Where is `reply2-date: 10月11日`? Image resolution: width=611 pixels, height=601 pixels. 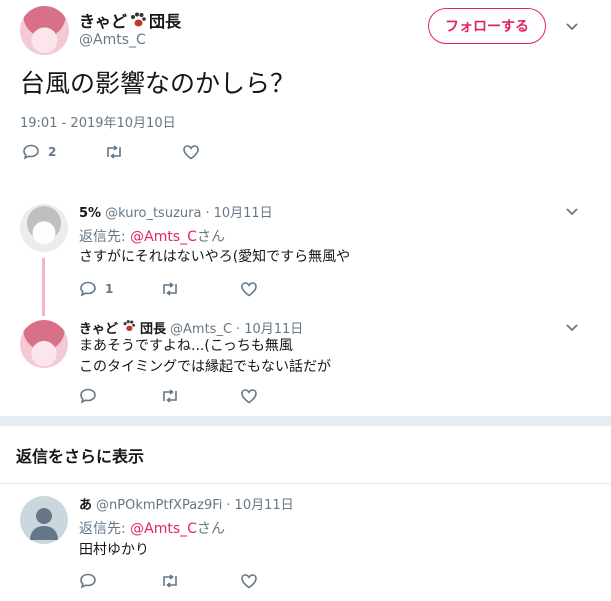
reply2-date: 10月11日 is located at coordinates (273, 327).